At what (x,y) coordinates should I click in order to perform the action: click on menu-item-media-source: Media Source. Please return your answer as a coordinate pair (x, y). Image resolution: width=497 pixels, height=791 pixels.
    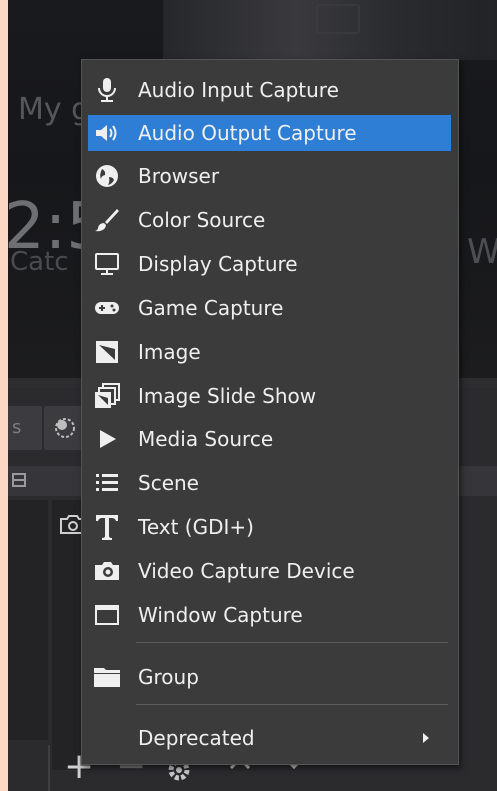
    Looking at the image, I should click on (269, 439).